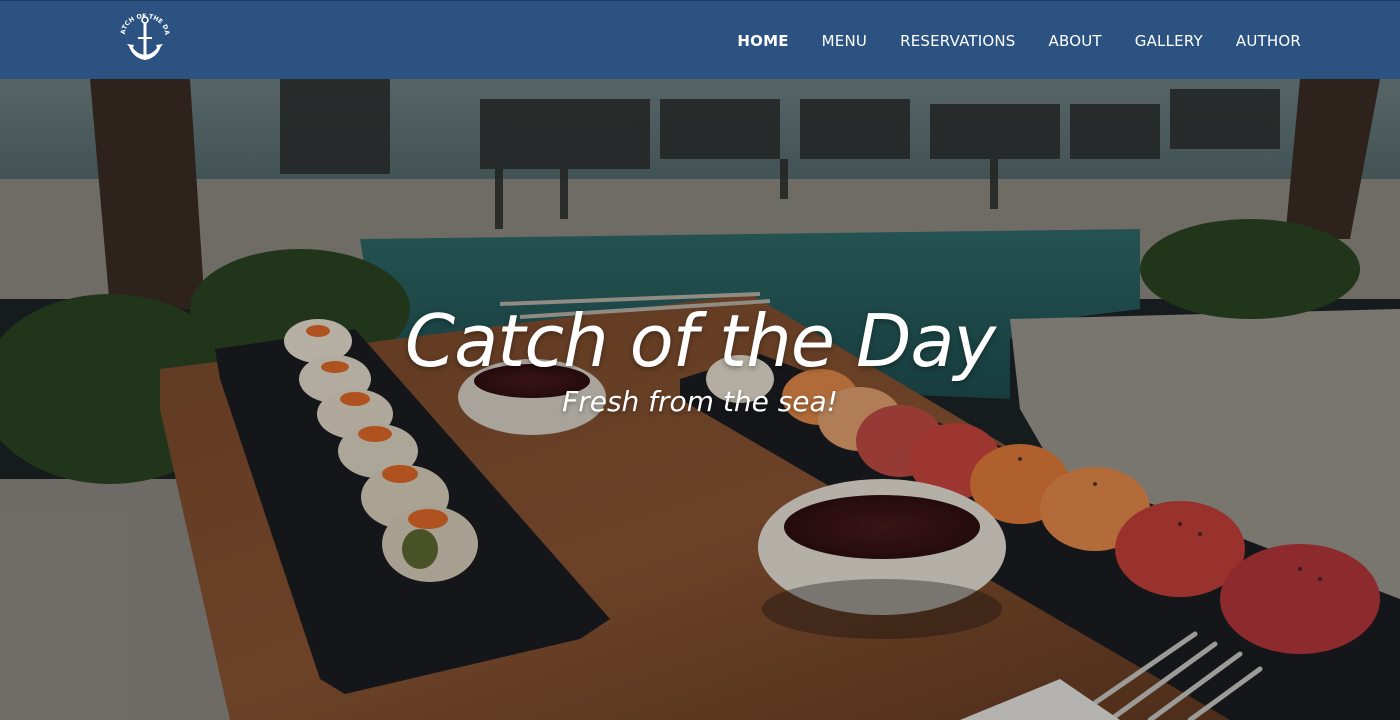 The width and height of the screenshot is (1400, 720). Describe the element at coordinates (700, 341) in the screenshot. I see `hero-title: Catch of the Day` at that location.